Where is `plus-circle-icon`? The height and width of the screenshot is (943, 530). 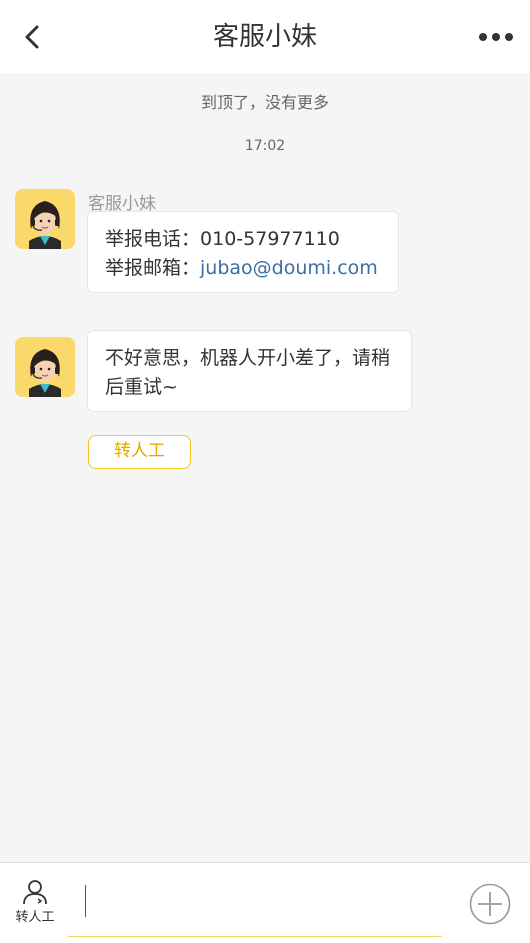 plus-circle-icon is located at coordinates (490, 904).